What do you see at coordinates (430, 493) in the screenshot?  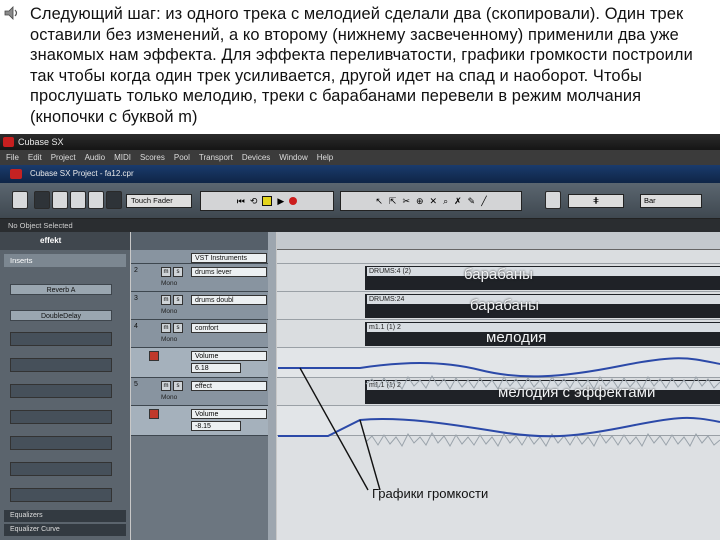 I see `callout-volume-graphs: Графики громкости` at bounding box center [430, 493].